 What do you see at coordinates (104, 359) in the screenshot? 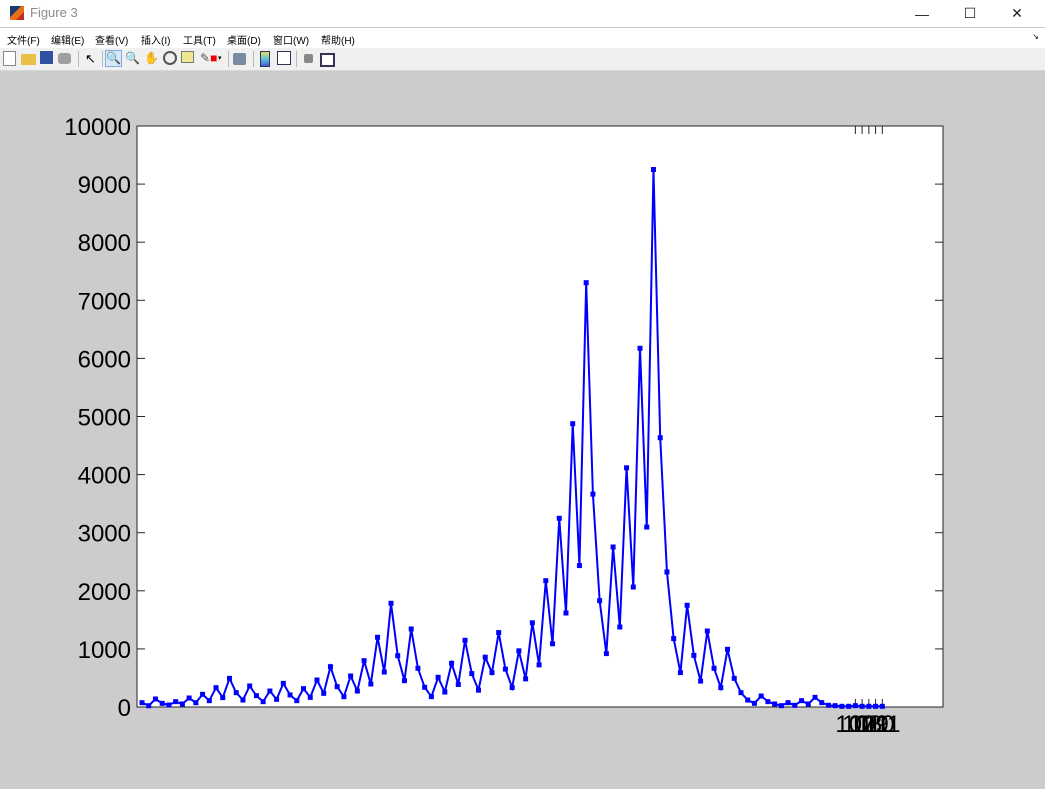
I see `y-tick-label: 6000` at bounding box center [104, 359].